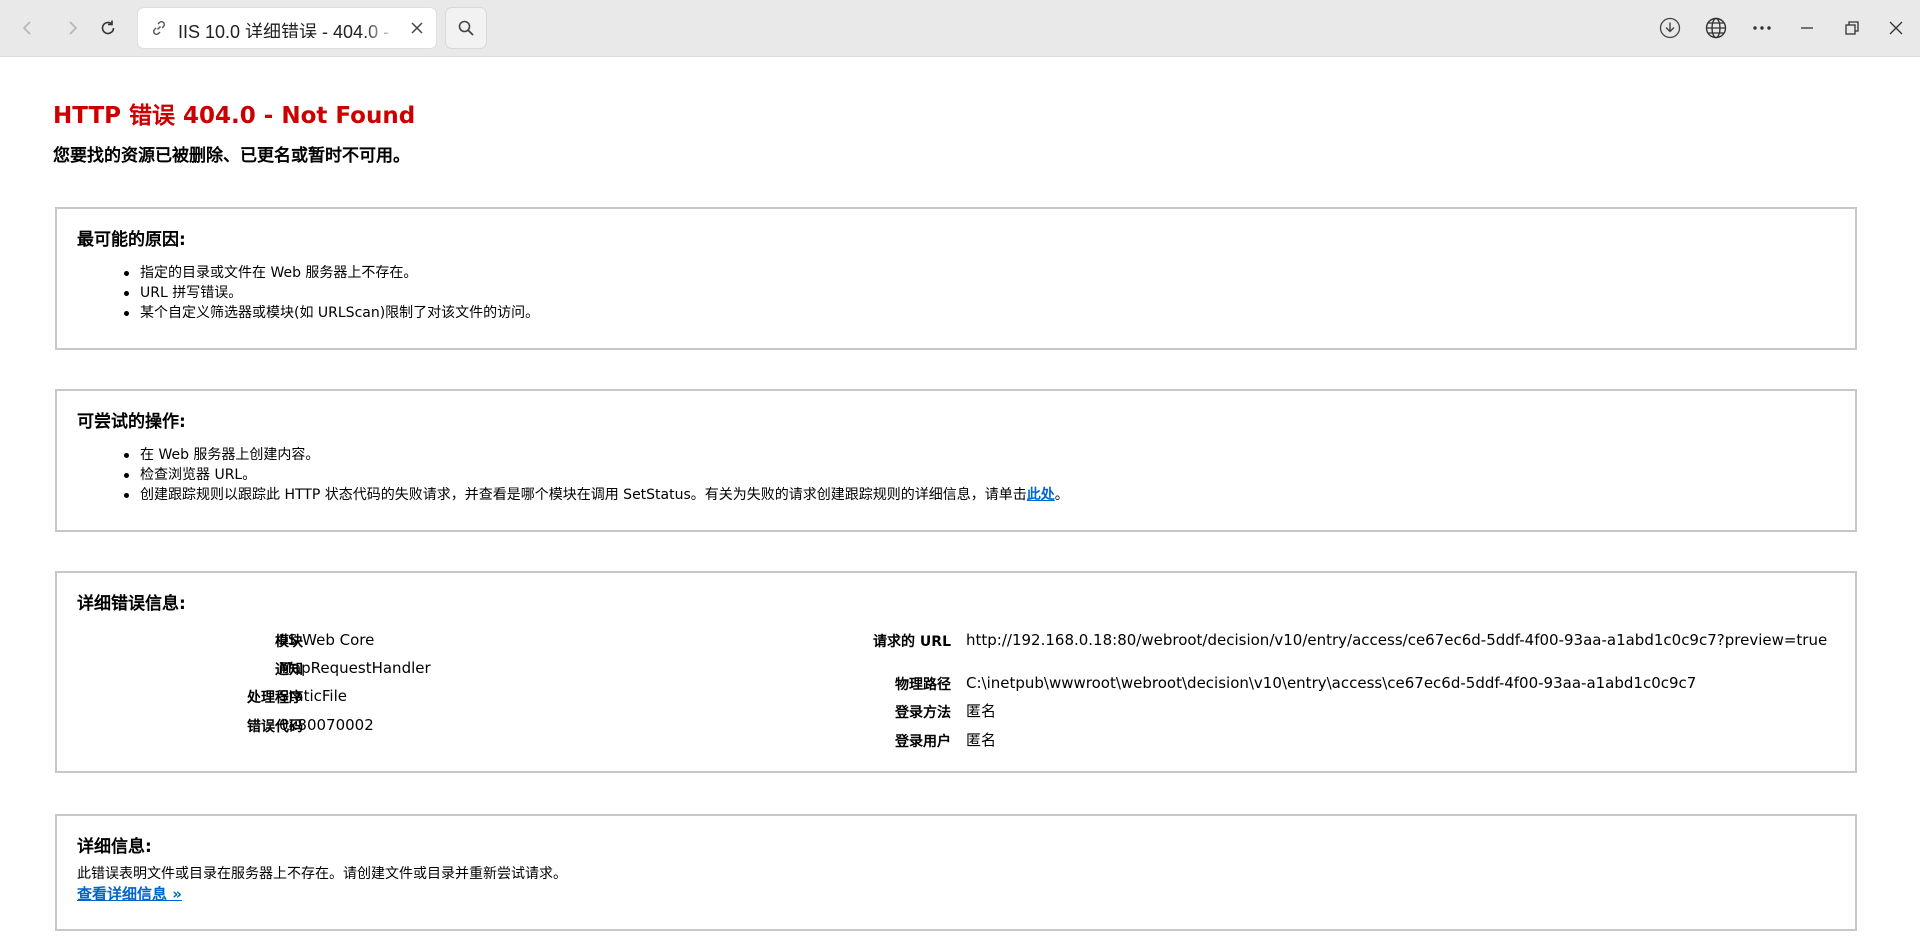 Image resolution: width=1920 pixels, height=937 pixels. What do you see at coordinates (322, 874) in the screenshot?
I see `more-info-text: 此错误表明文件或目录在服务器上不存在。请创建文件或目录并重新尝试请求。` at bounding box center [322, 874].